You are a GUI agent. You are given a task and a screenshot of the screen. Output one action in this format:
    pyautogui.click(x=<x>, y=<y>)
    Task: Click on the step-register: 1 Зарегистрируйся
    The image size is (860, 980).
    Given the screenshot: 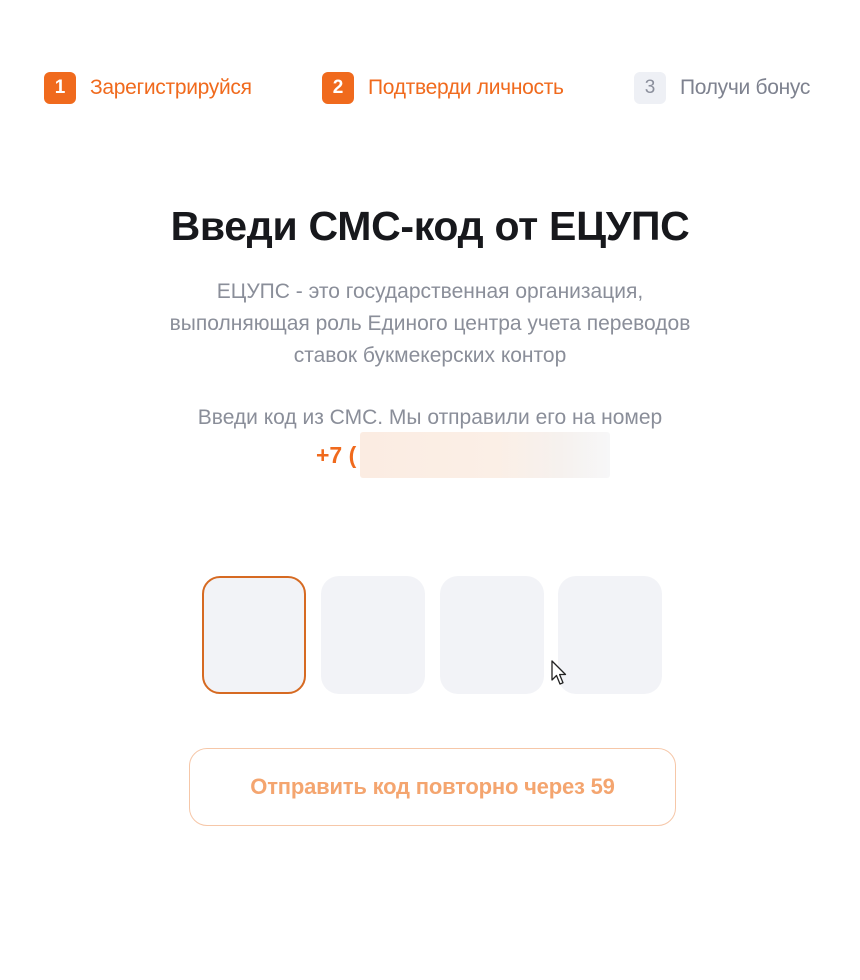 What is the action you would take?
    pyautogui.click(x=148, y=88)
    